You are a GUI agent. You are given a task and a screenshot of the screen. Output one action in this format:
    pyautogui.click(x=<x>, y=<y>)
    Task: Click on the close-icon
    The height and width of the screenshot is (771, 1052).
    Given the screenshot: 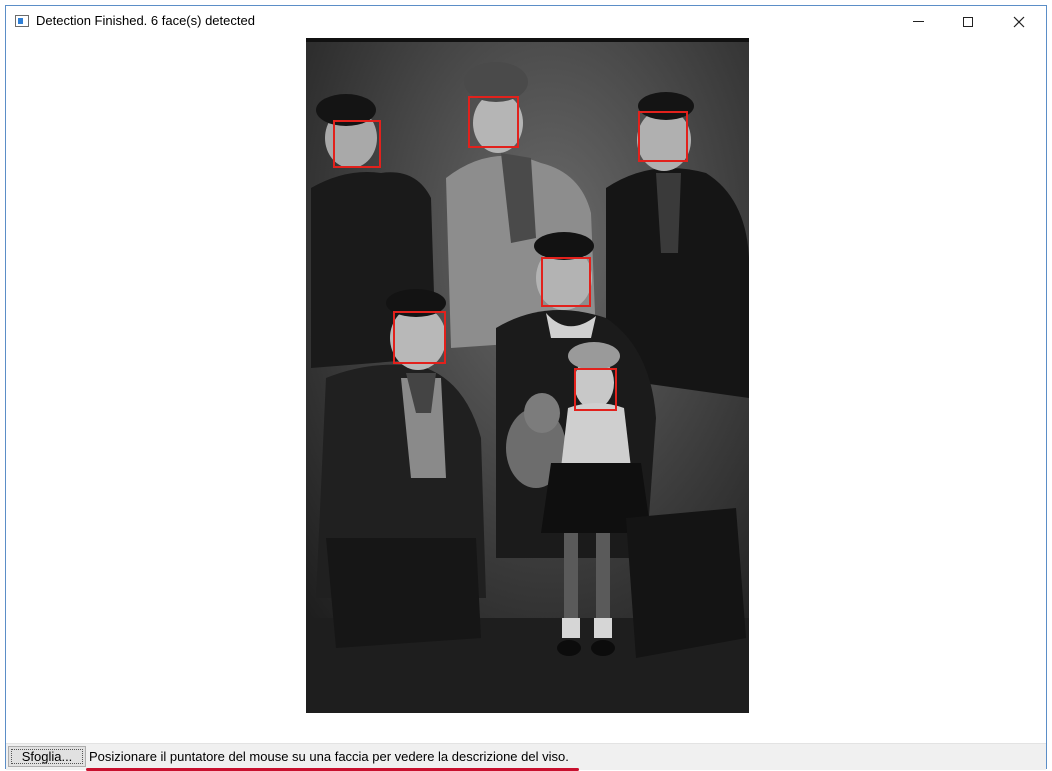 What is the action you would take?
    pyautogui.click(x=1019, y=21)
    